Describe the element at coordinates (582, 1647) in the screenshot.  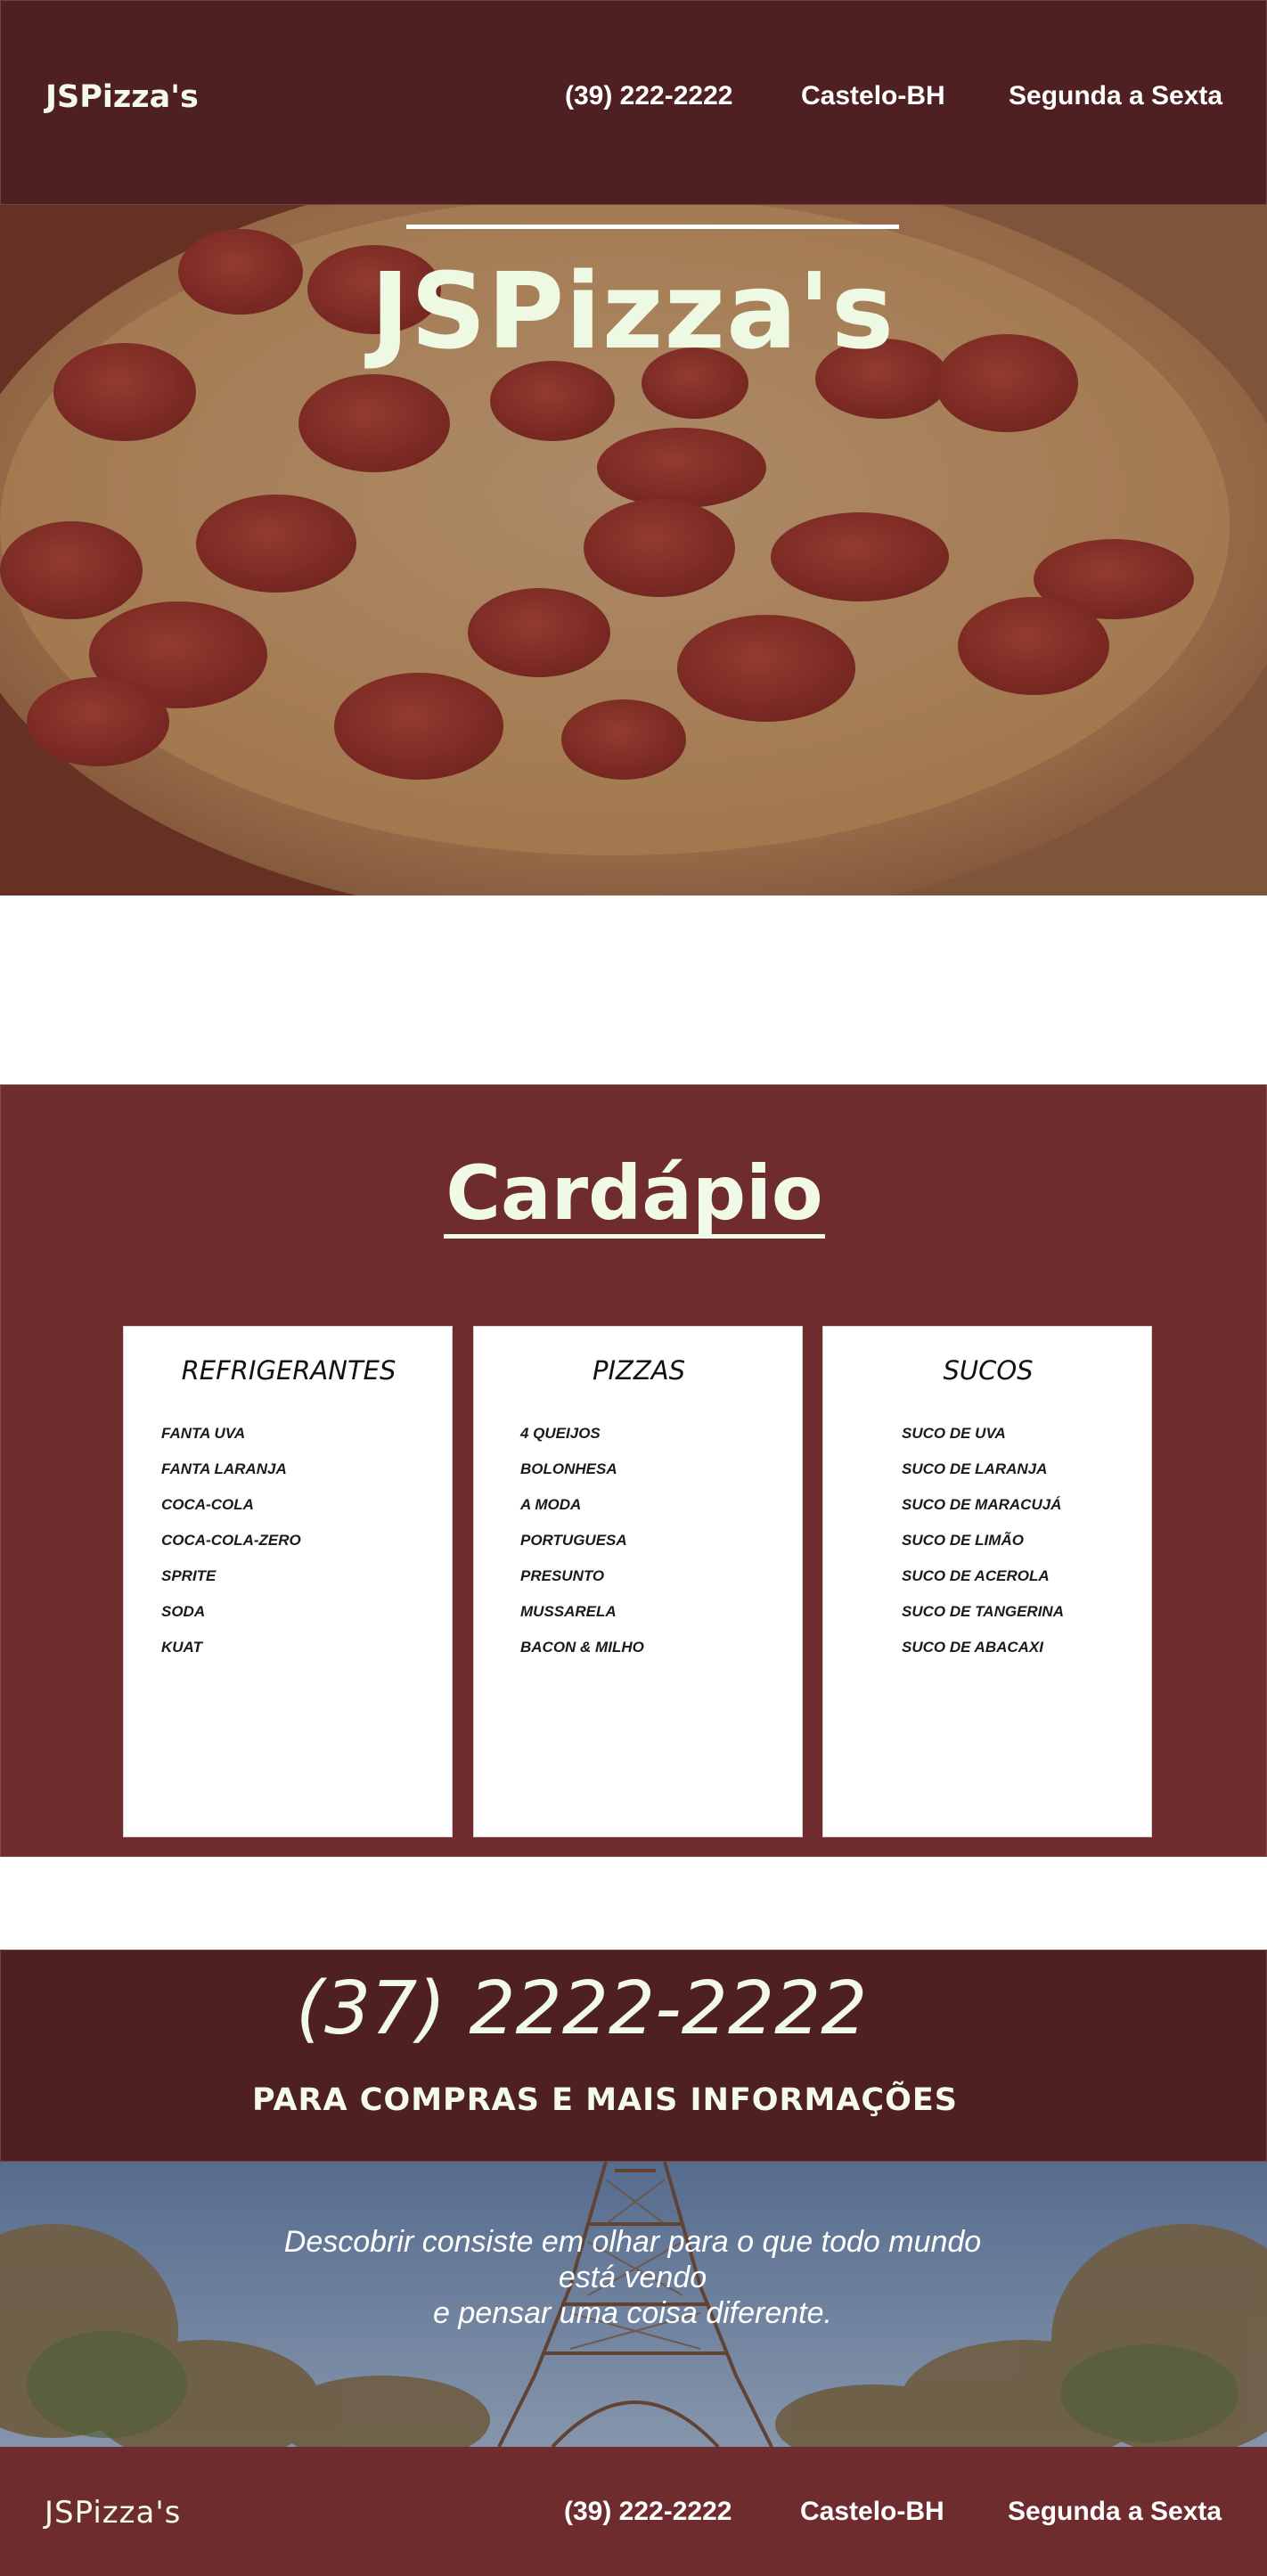
I see `list-item: BACON & MILHO` at that location.